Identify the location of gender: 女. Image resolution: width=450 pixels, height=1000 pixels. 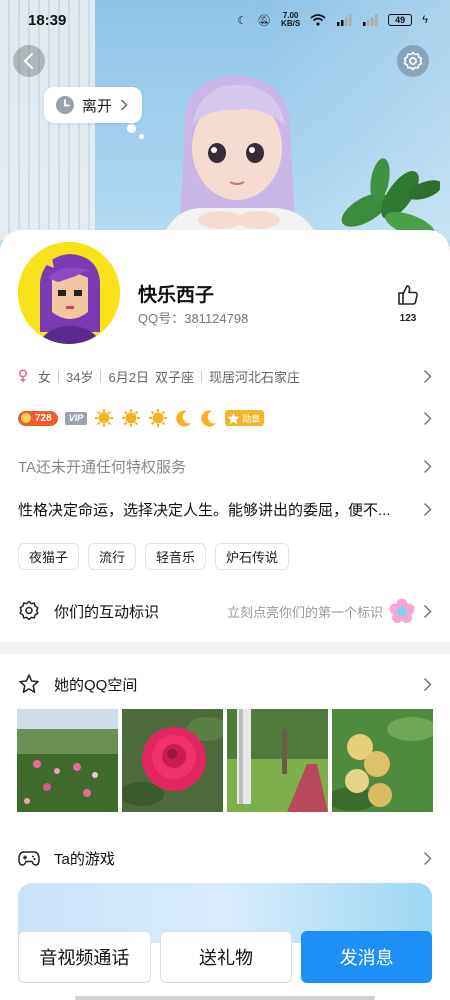
(45, 377).